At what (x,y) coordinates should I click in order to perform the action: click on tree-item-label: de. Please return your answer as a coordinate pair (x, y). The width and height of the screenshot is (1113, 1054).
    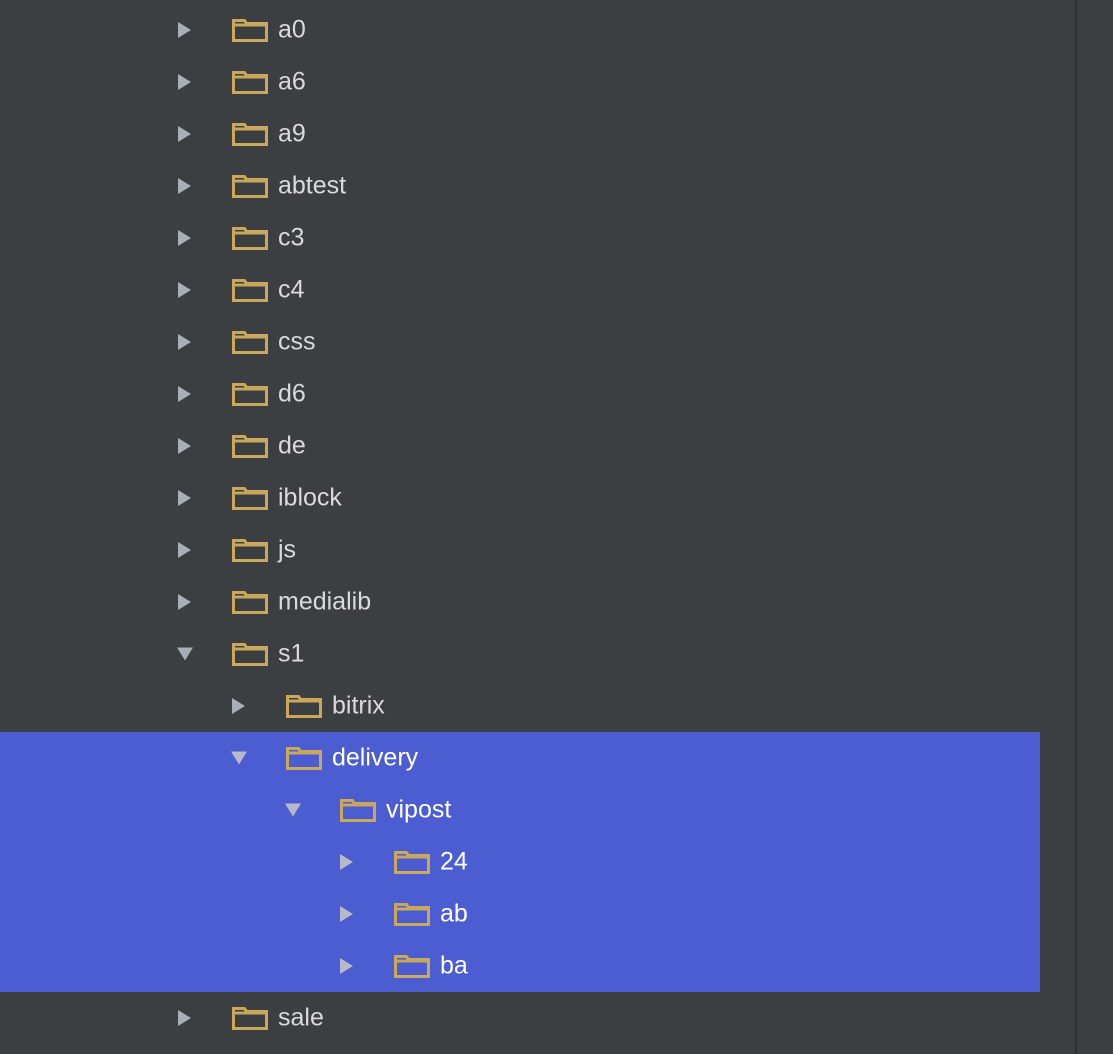
    Looking at the image, I should click on (292, 445).